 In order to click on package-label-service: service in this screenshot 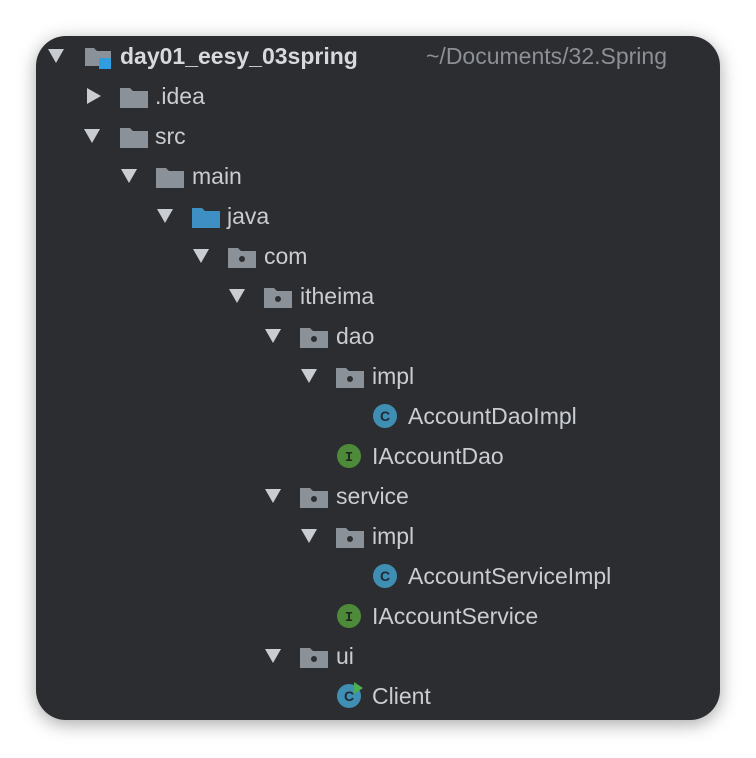, I will do `click(372, 496)`.